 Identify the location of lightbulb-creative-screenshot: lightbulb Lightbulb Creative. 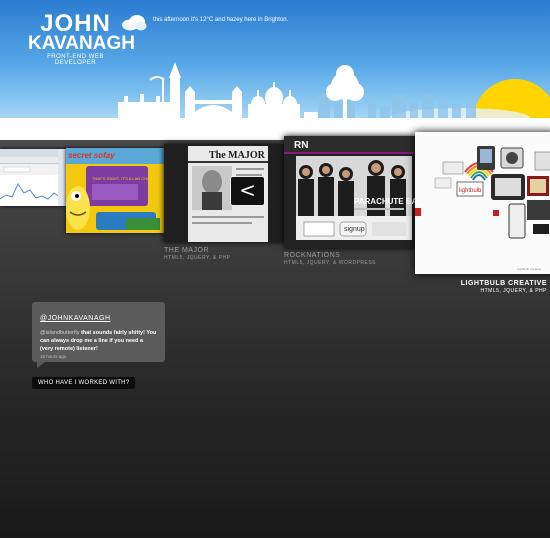
(482, 203).